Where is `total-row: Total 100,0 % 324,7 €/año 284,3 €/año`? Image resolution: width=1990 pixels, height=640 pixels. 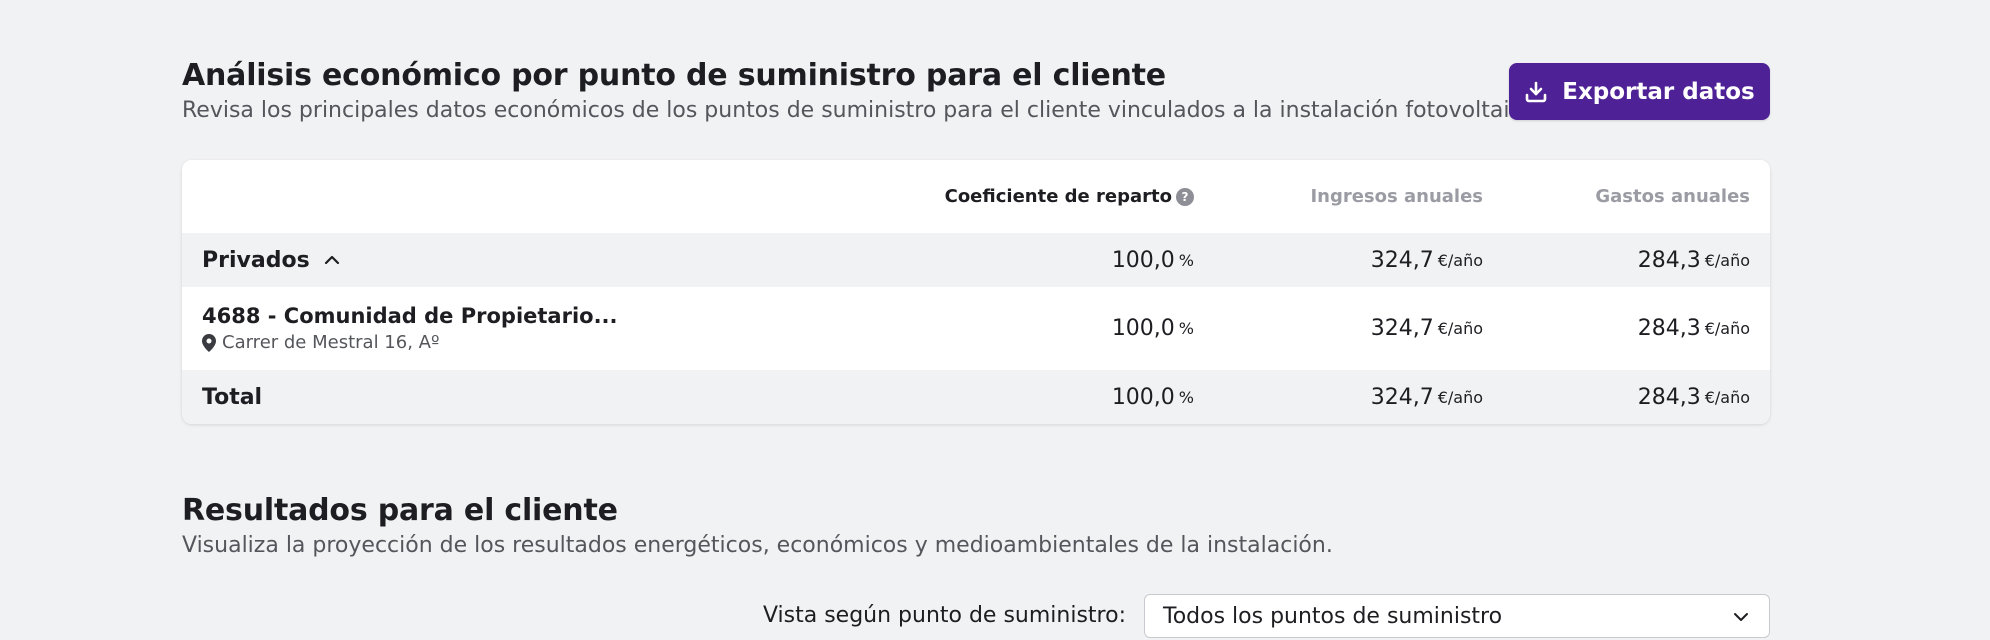 total-row: Total 100,0 % 324,7 €/año 284,3 €/año is located at coordinates (976, 397).